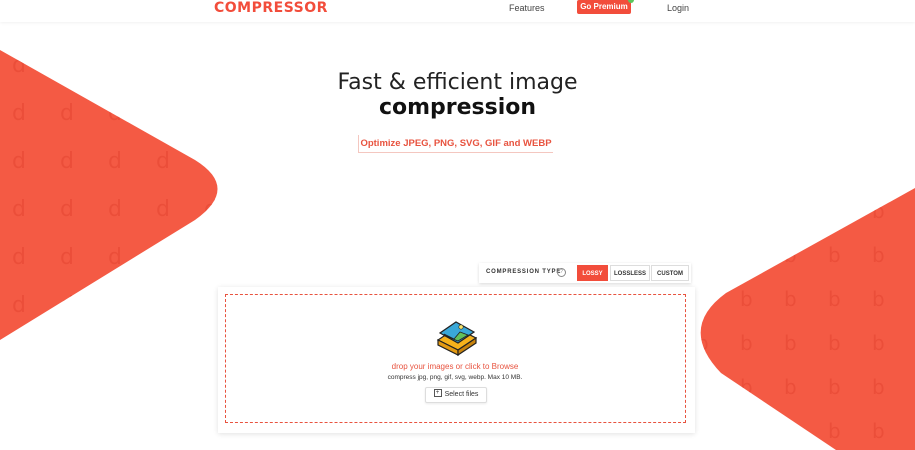 This screenshot has width=915, height=450. Describe the element at coordinates (631, 1) in the screenshot. I see `premium-badge-dot` at that location.